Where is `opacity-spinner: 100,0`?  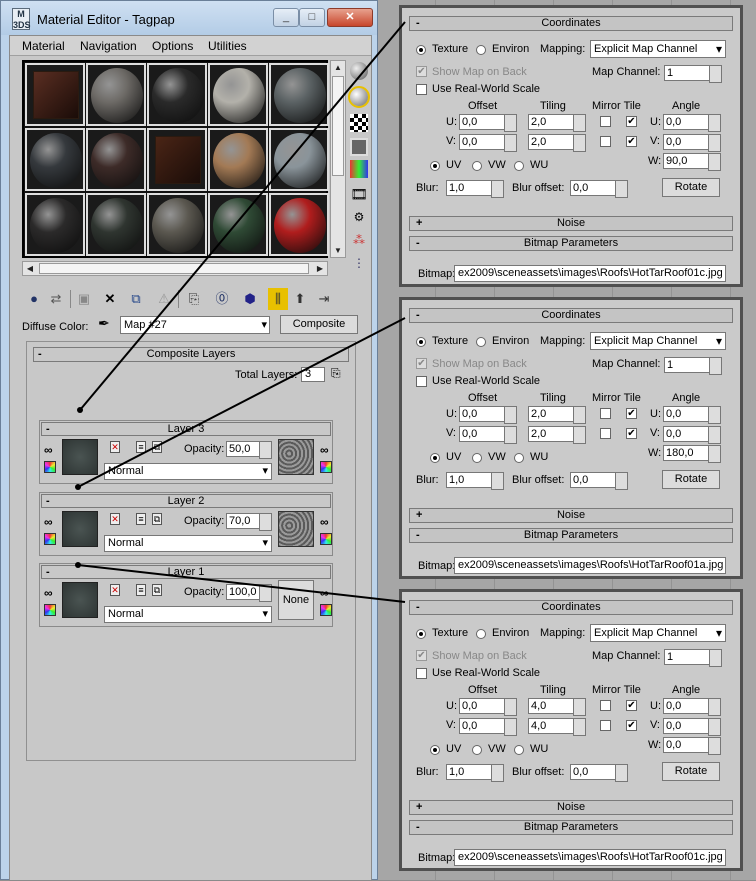
opacity-spinner: 100,0 is located at coordinates (249, 593).